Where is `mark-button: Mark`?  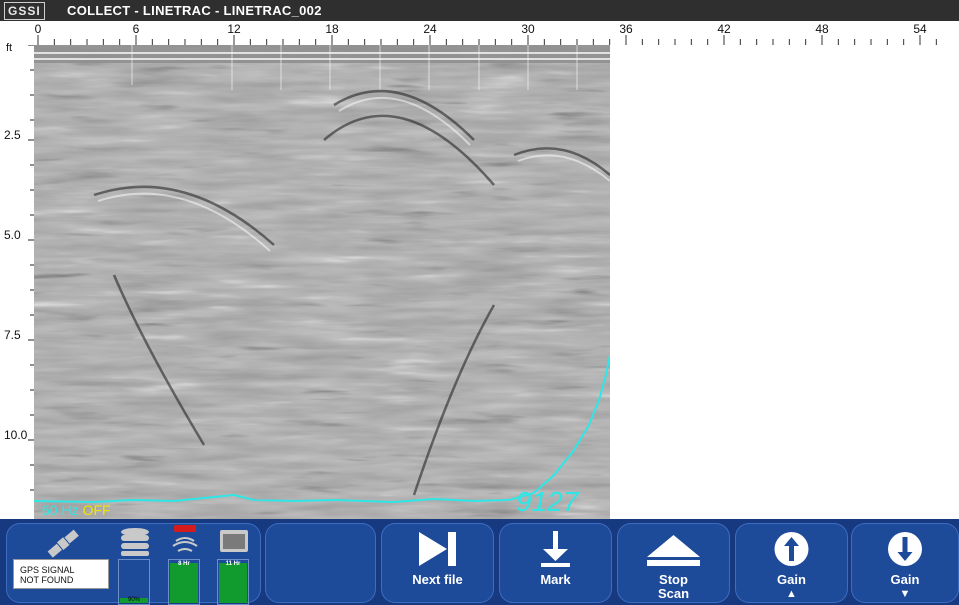 mark-button: Mark is located at coordinates (555, 563).